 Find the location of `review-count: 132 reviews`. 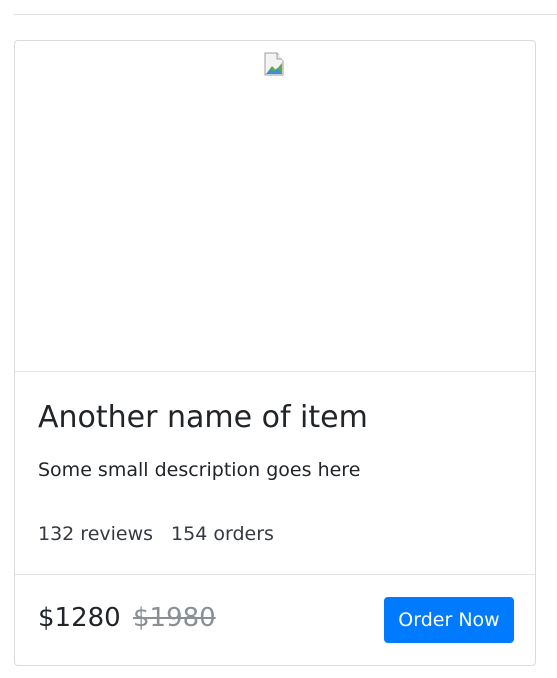

review-count: 132 reviews is located at coordinates (96, 534).